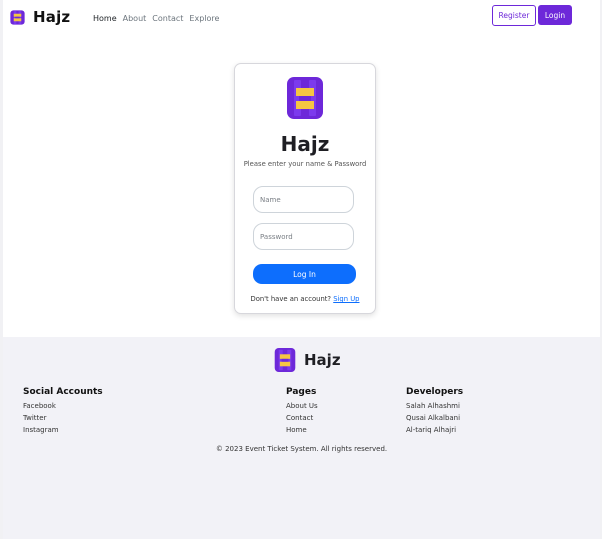 Image resolution: width=602 pixels, height=539 pixels. I want to click on signup-line: Don't have an account? Sign Up, so click(305, 299).